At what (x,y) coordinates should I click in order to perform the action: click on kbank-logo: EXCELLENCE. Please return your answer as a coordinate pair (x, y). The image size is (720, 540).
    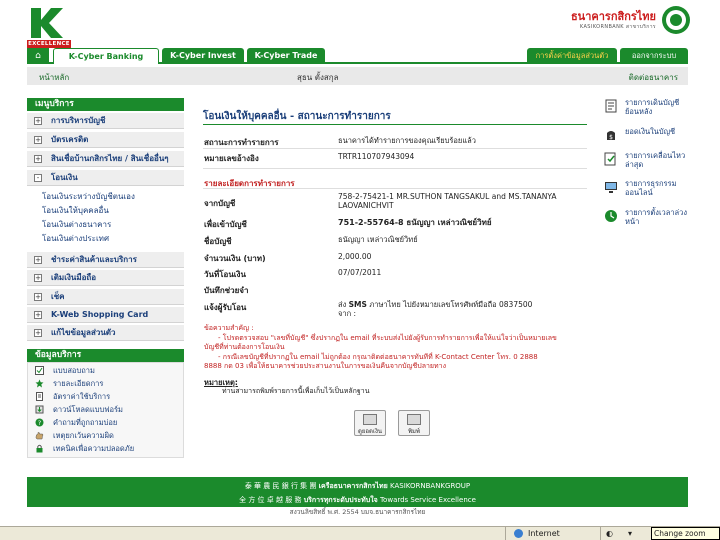
    Looking at the image, I should click on (49, 27).